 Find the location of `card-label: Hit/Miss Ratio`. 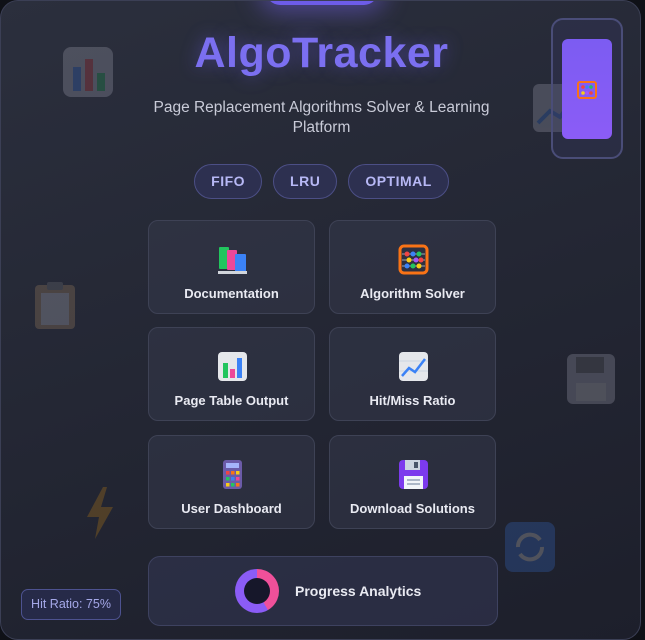

card-label: Hit/Miss Ratio is located at coordinates (412, 400).